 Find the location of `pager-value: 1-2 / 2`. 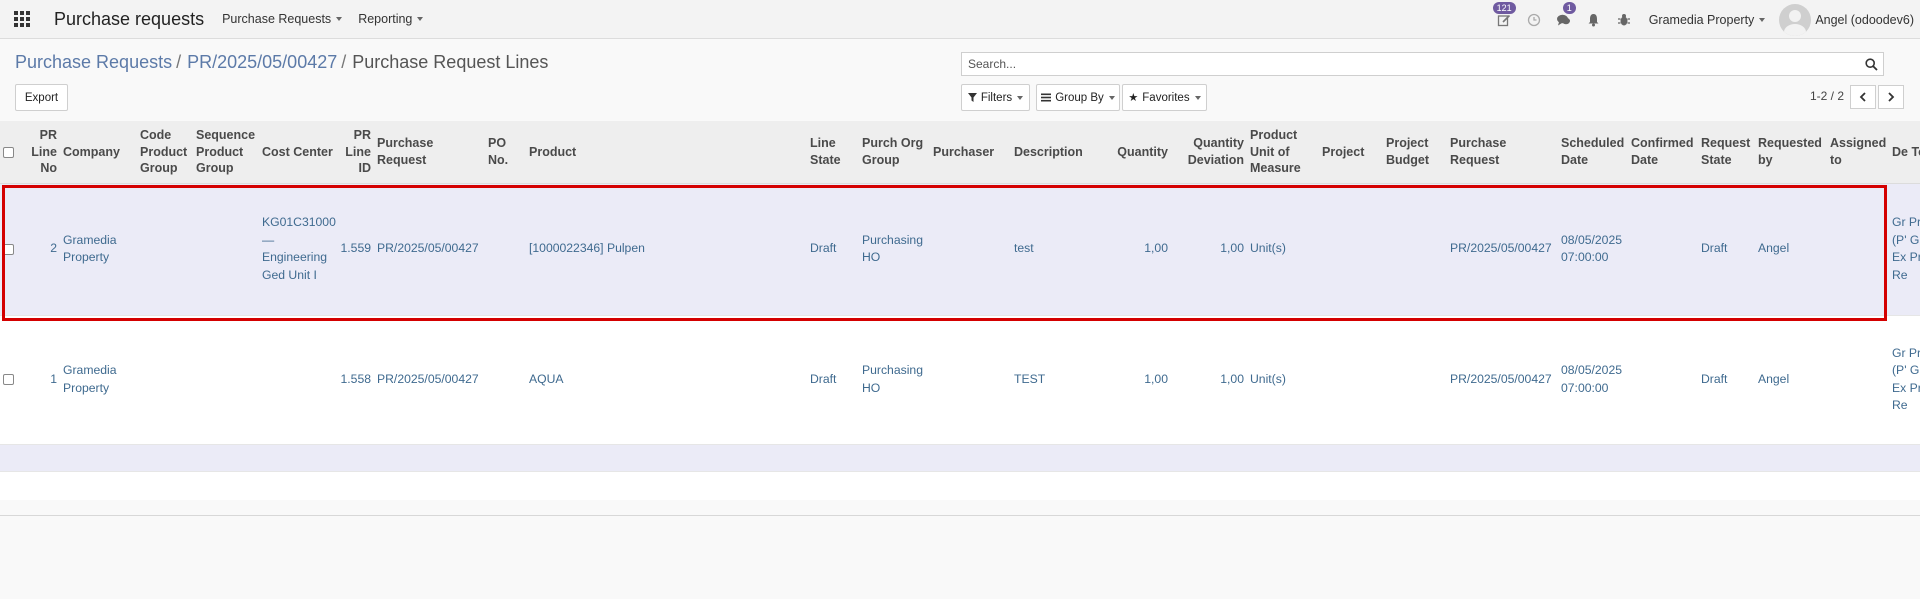

pager-value: 1-2 / 2 is located at coordinates (1827, 96).